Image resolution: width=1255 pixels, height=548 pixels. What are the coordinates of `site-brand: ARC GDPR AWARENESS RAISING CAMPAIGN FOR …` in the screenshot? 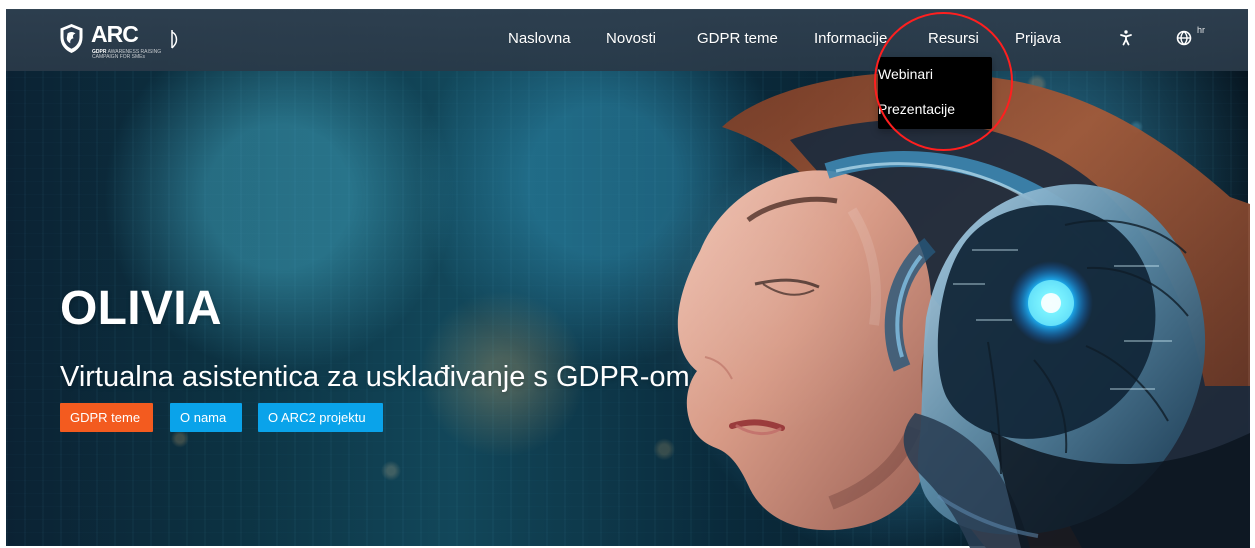 It's located at (118, 44).